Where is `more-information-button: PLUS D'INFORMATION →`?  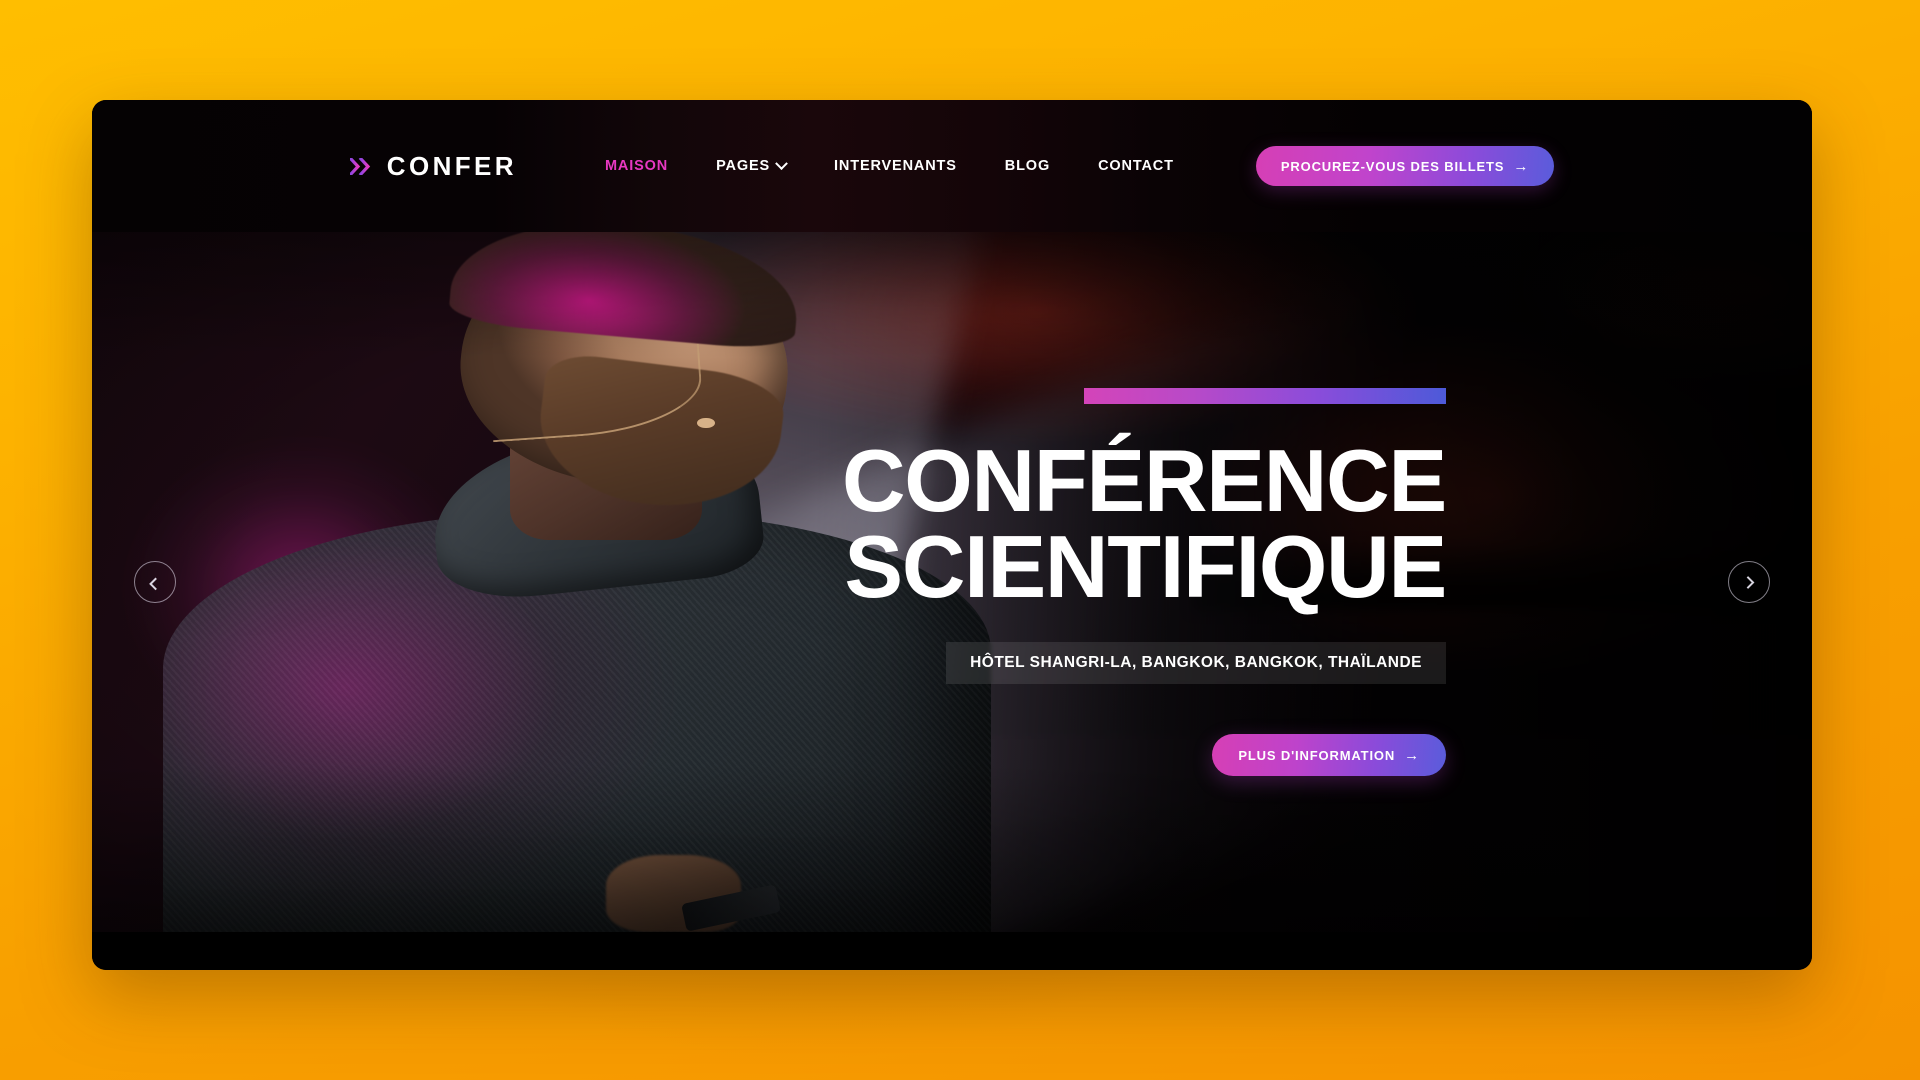 more-information-button: PLUS D'INFORMATION → is located at coordinates (1329, 755).